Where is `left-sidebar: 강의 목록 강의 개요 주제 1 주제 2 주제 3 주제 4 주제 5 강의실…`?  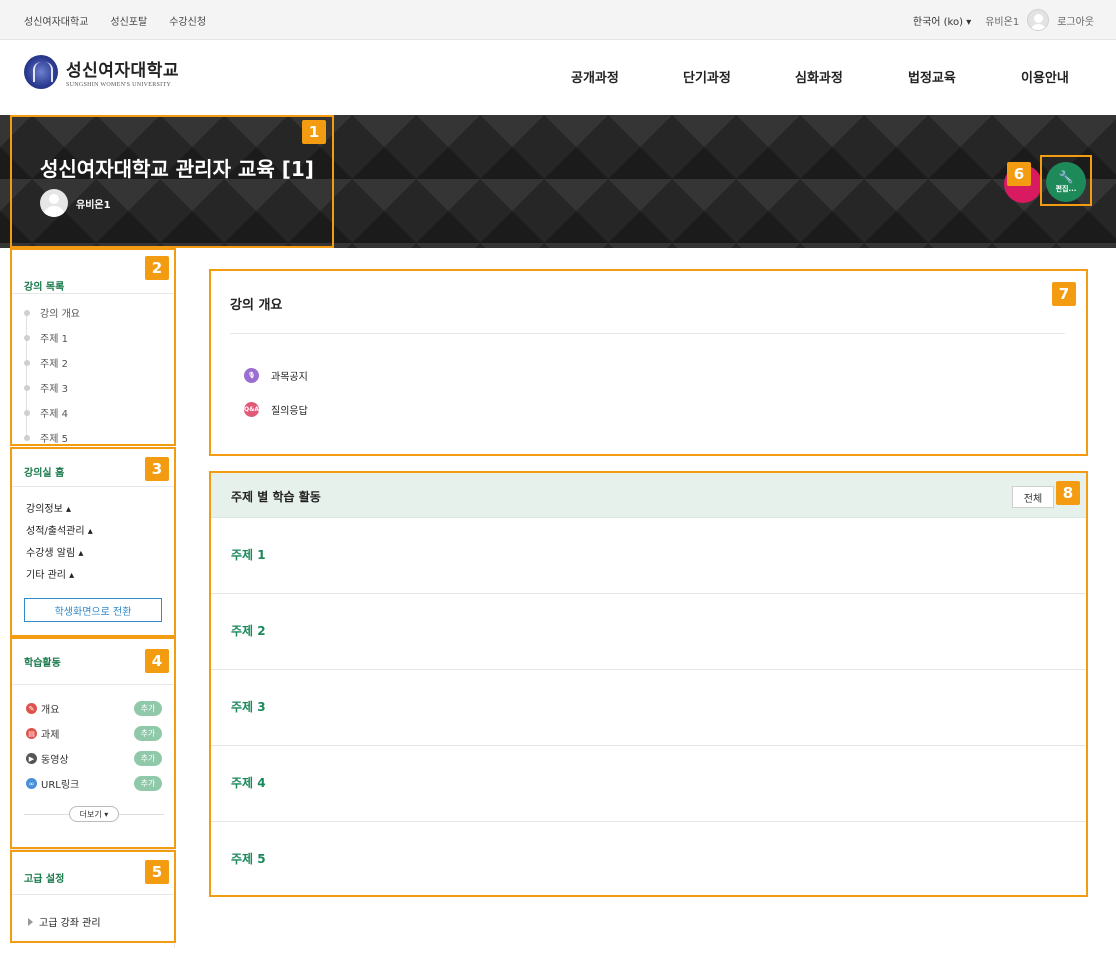
left-sidebar: 강의 목록 강의 개요 주제 1 주제 2 주제 3 주제 4 주제 5 강의실… is located at coordinates (92, 598).